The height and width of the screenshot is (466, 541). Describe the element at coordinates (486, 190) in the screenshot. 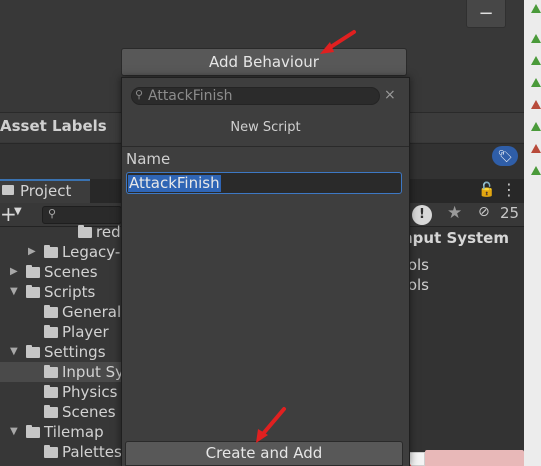

I see `lock-icon: 🔓` at that location.